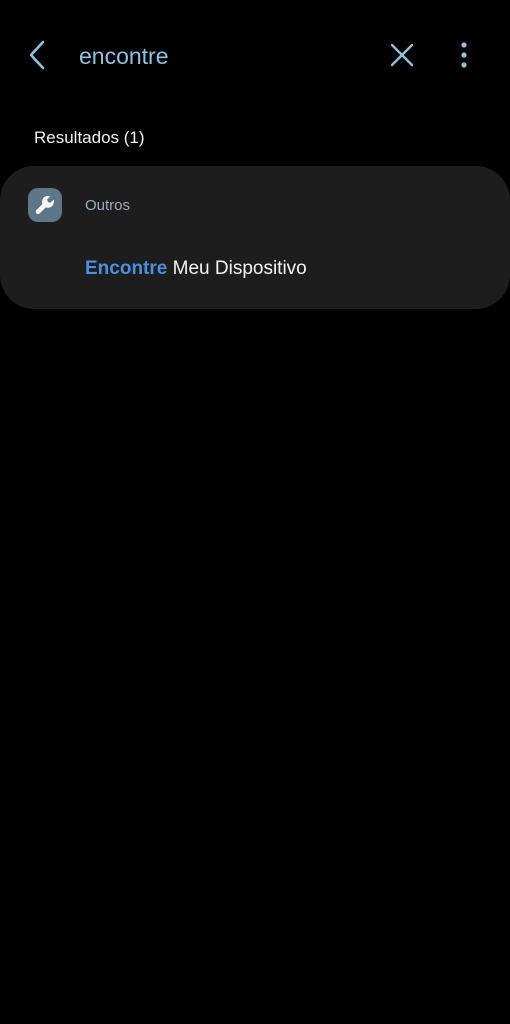 The image size is (510, 1024). I want to click on clear-search-button, so click(402, 55).